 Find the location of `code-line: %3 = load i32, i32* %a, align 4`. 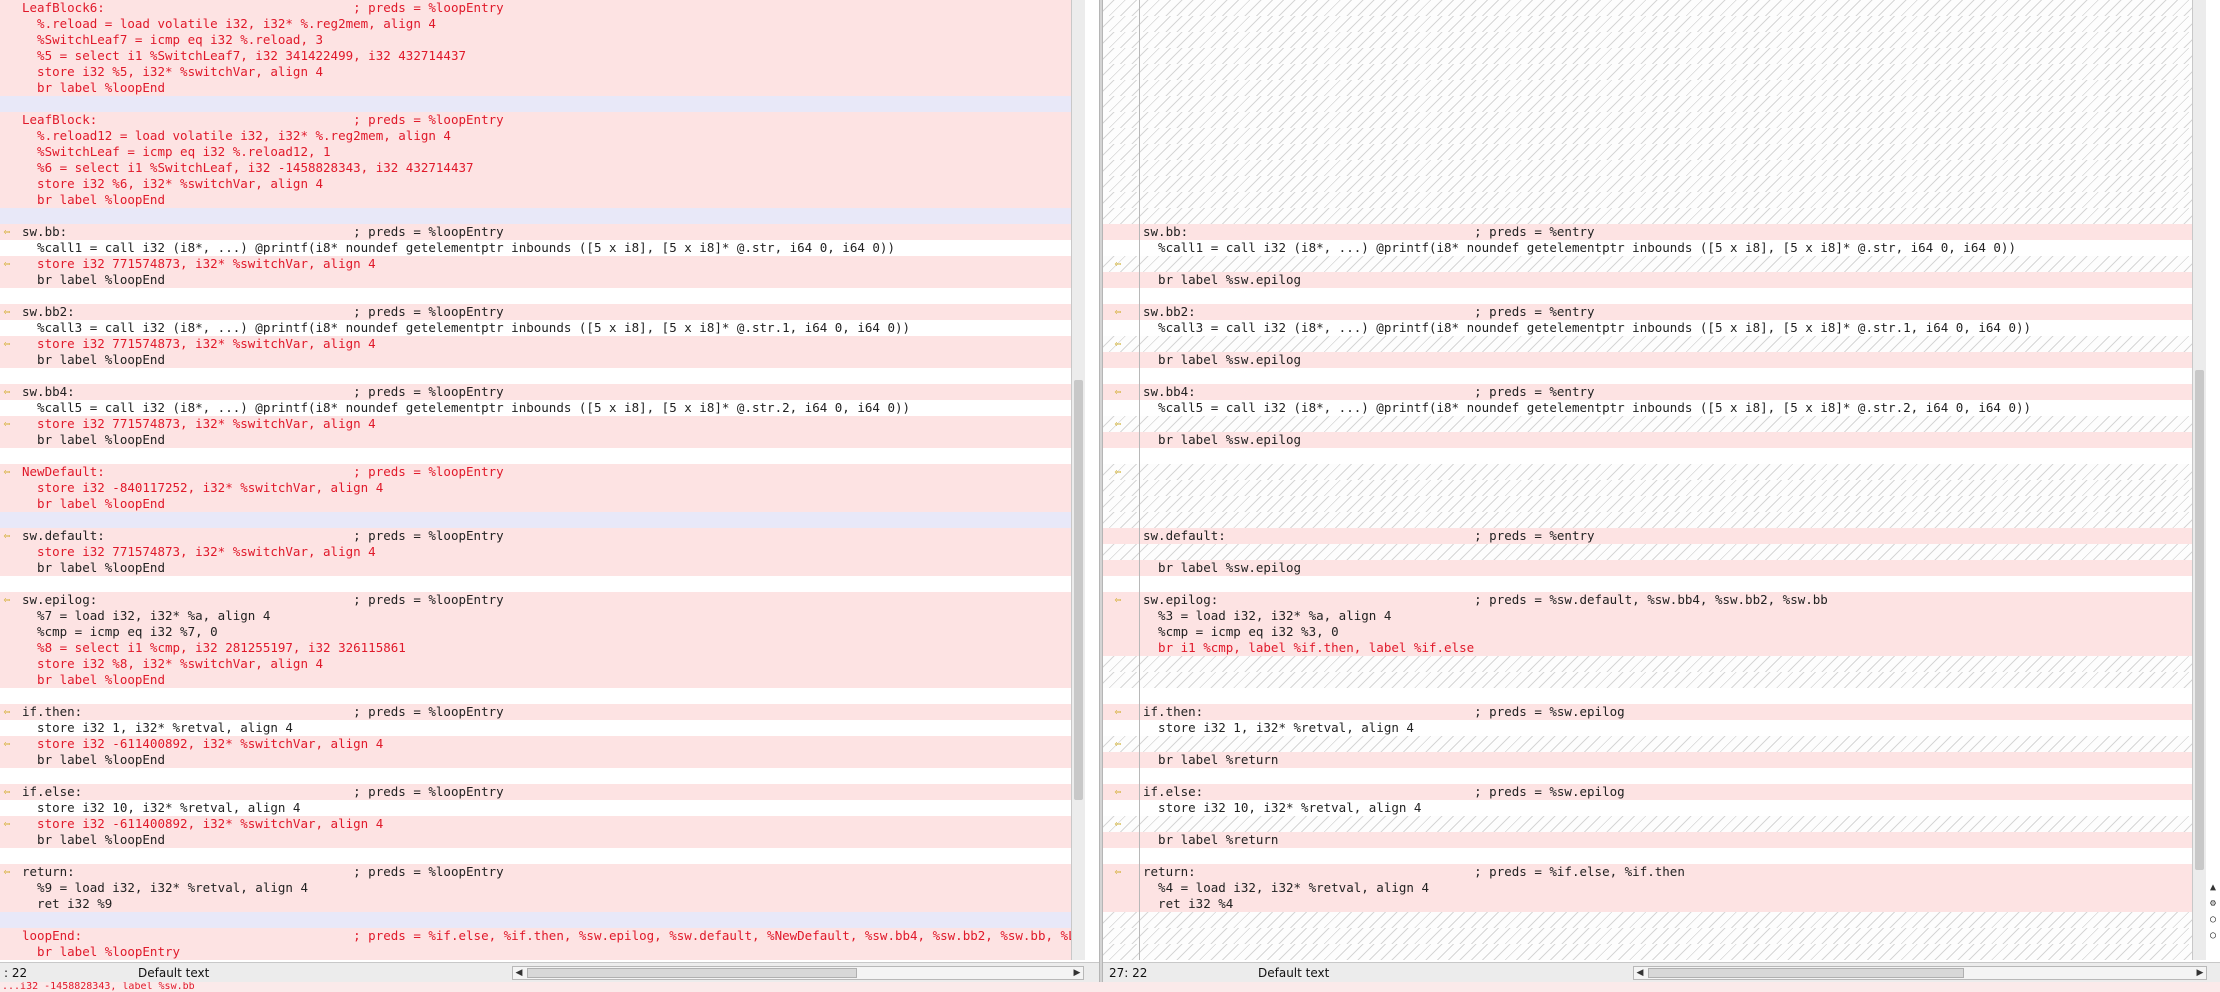

code-line: %3 = load i32, i32* %a, align 4 is located at coordinates (1654, 616).